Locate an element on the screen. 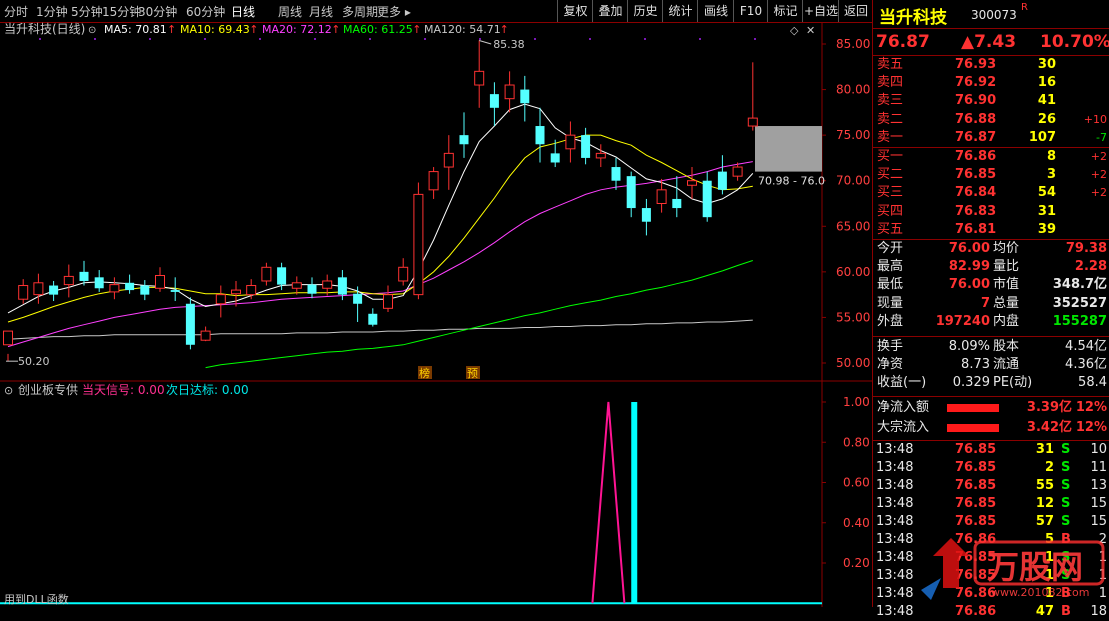 This screenshot has width=1109, height=621. ask-row: 卖二 76.88 26 +10 is located at coordinates (991, 120).